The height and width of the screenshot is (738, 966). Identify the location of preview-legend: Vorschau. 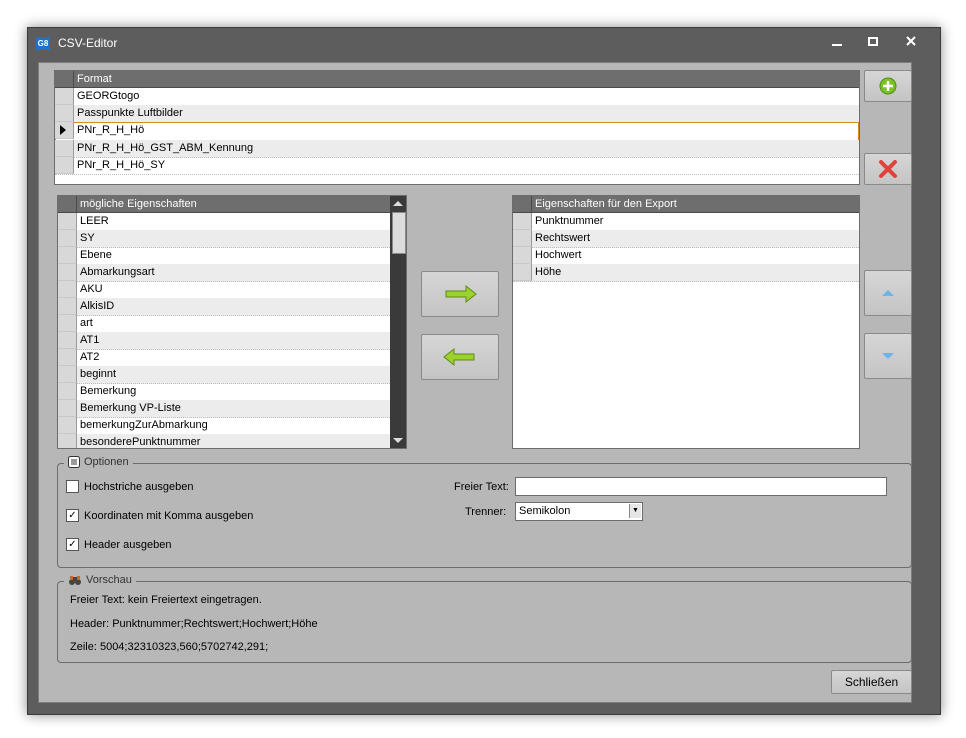
(100, 580).